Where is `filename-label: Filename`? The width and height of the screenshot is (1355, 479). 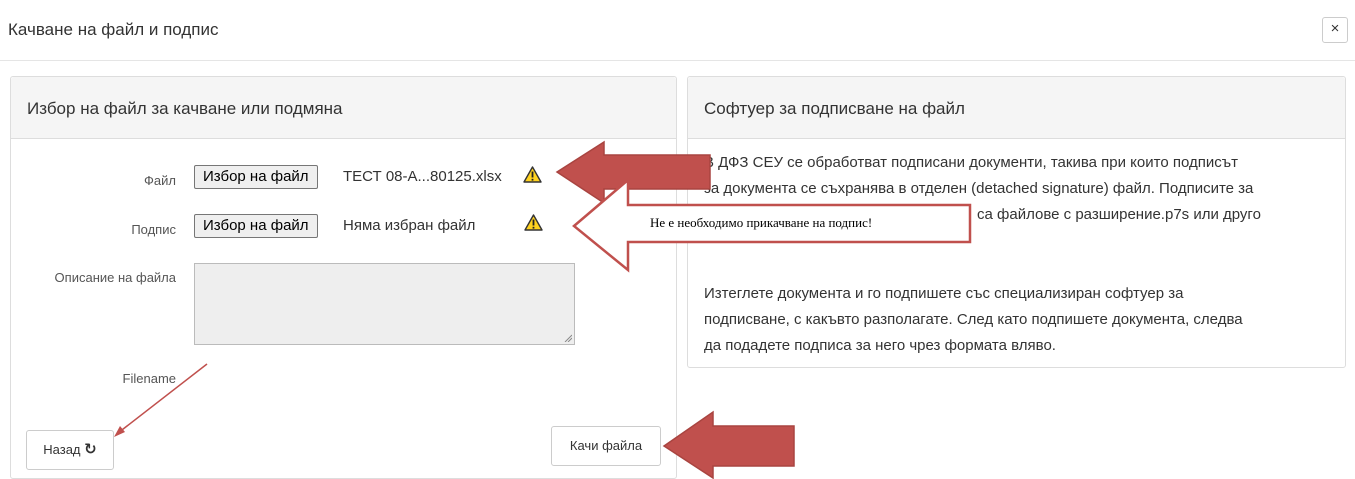
filename-label: Filename is located at coordinates (149, 378).